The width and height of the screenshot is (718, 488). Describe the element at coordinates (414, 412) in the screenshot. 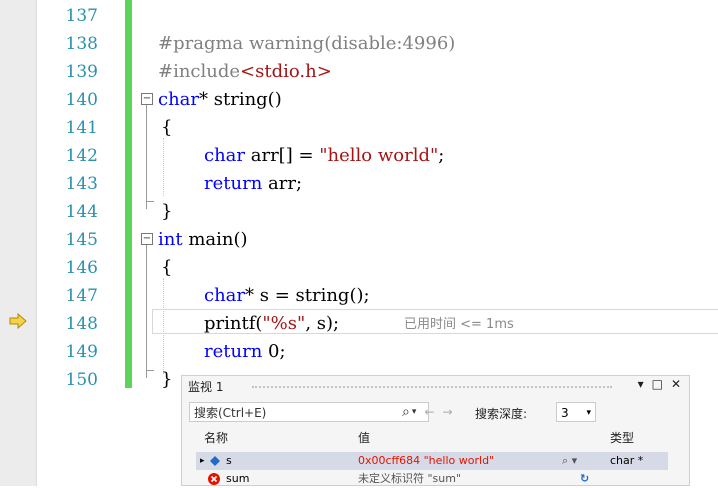

I see `search-options-dropdown-icon: ▾` at that location.